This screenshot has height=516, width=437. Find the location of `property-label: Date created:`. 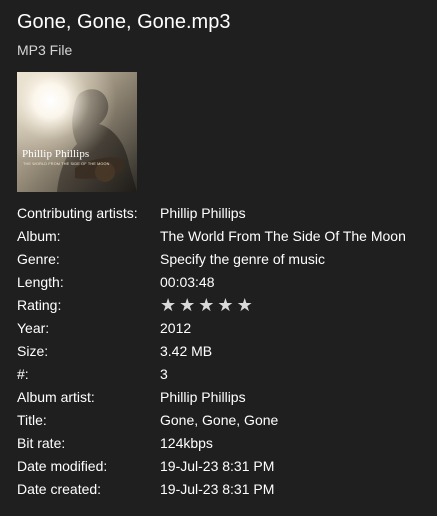

property-label: Date created: is located at coordinates (59, 489).